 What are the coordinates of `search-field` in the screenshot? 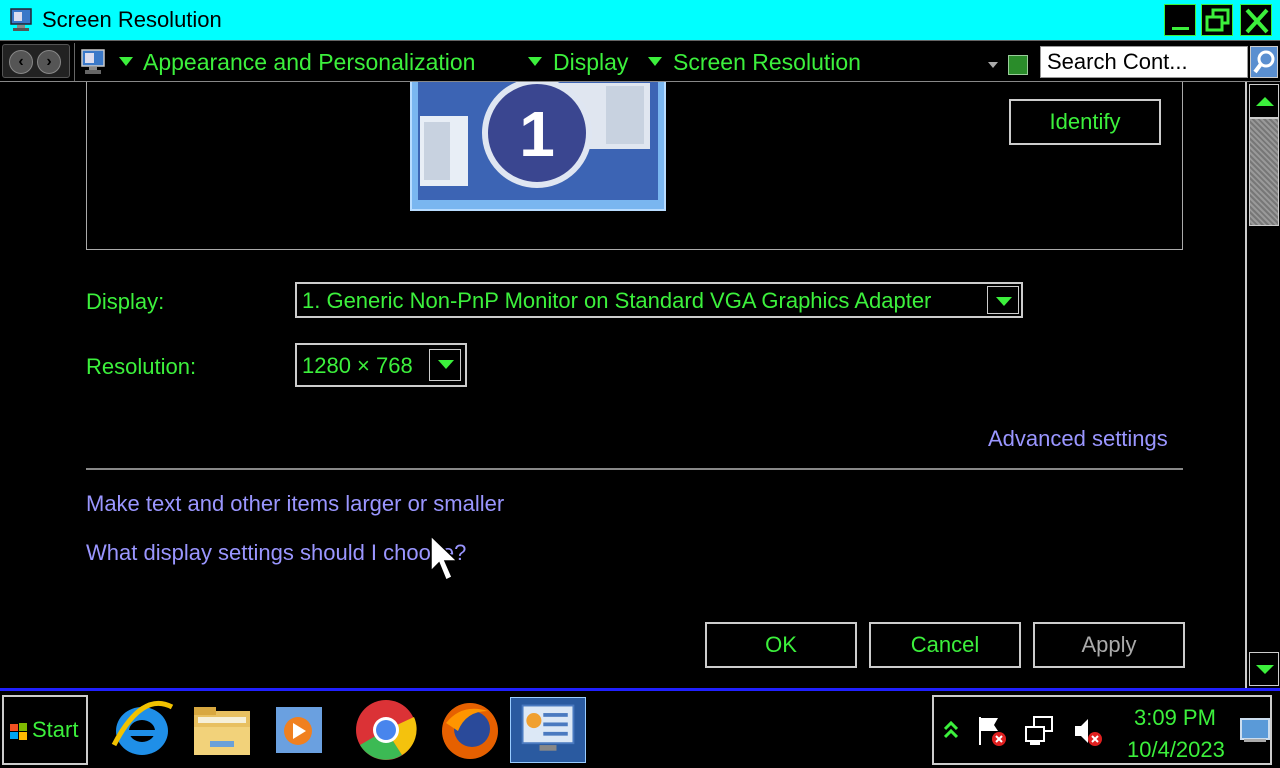 It's located at (1144, 62).